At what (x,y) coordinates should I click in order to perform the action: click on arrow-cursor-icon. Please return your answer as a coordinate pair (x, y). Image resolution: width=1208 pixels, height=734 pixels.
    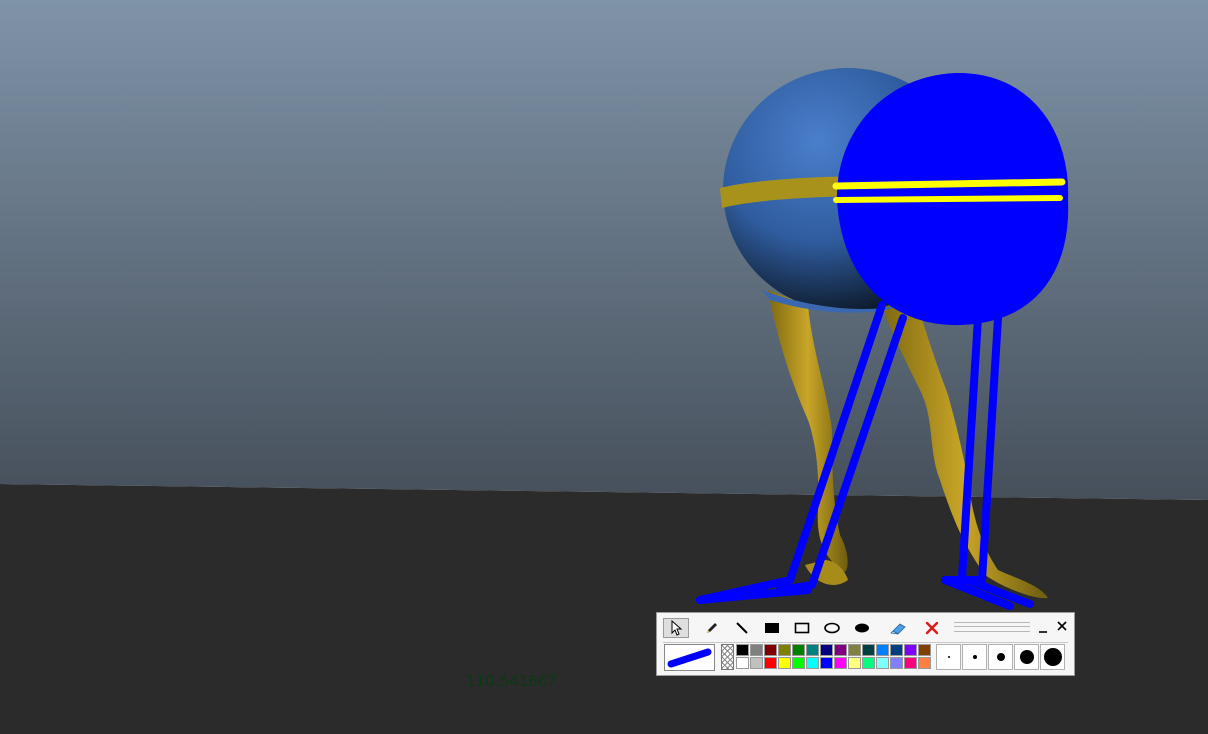
    Looking at the image, I should click on (677, 628).